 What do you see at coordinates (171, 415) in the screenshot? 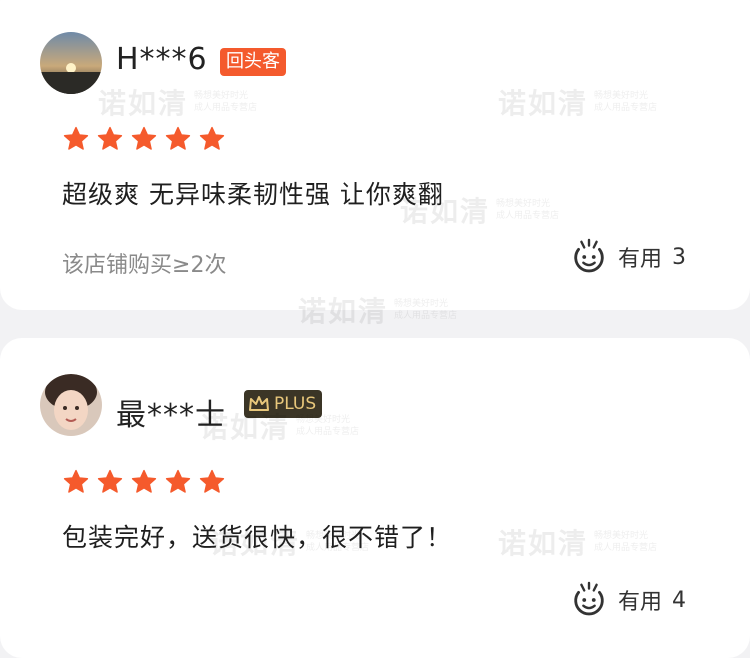
I see `username: 最***士` at bounding box center [171, 415].